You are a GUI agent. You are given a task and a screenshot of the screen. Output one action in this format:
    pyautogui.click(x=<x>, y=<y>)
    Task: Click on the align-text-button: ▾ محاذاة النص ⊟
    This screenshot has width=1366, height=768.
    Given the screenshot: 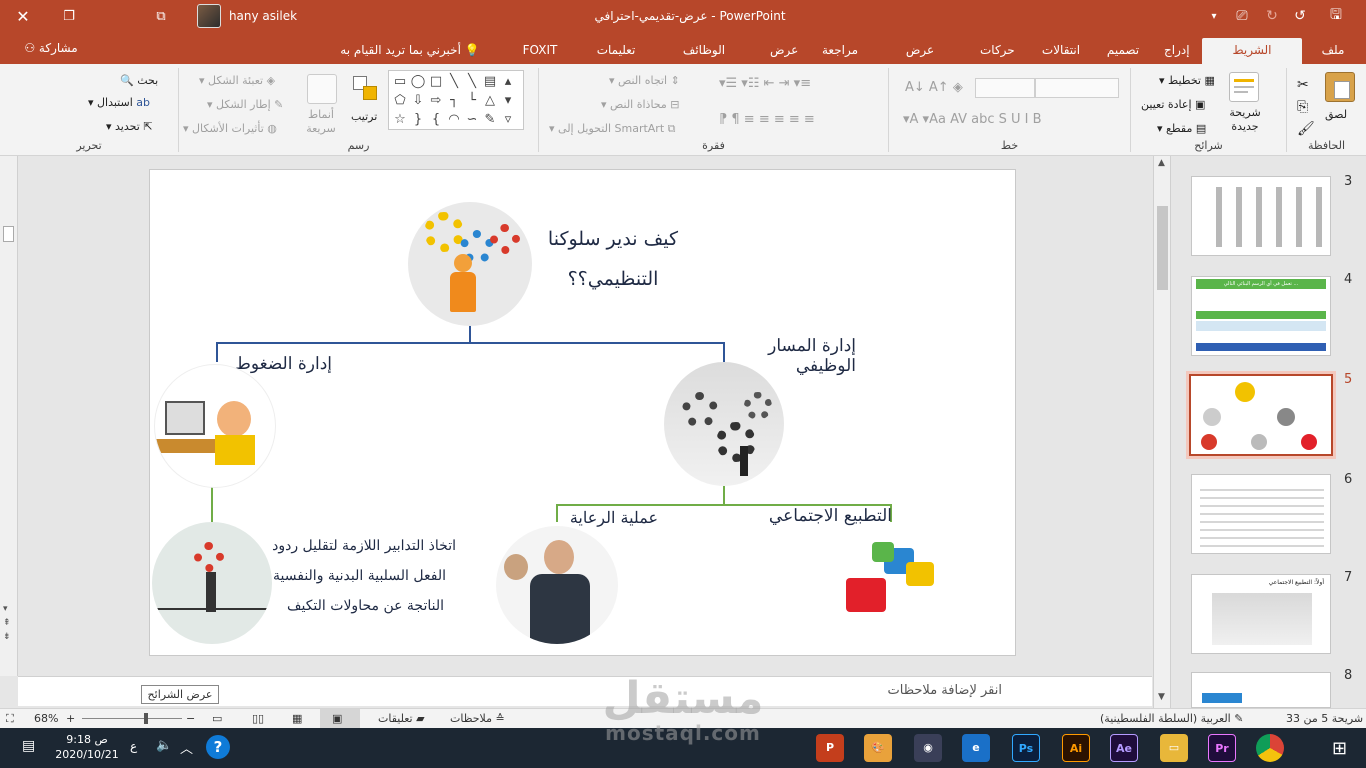 What is the action you would take?
    pyautogui.click(x=640, y=104)
    